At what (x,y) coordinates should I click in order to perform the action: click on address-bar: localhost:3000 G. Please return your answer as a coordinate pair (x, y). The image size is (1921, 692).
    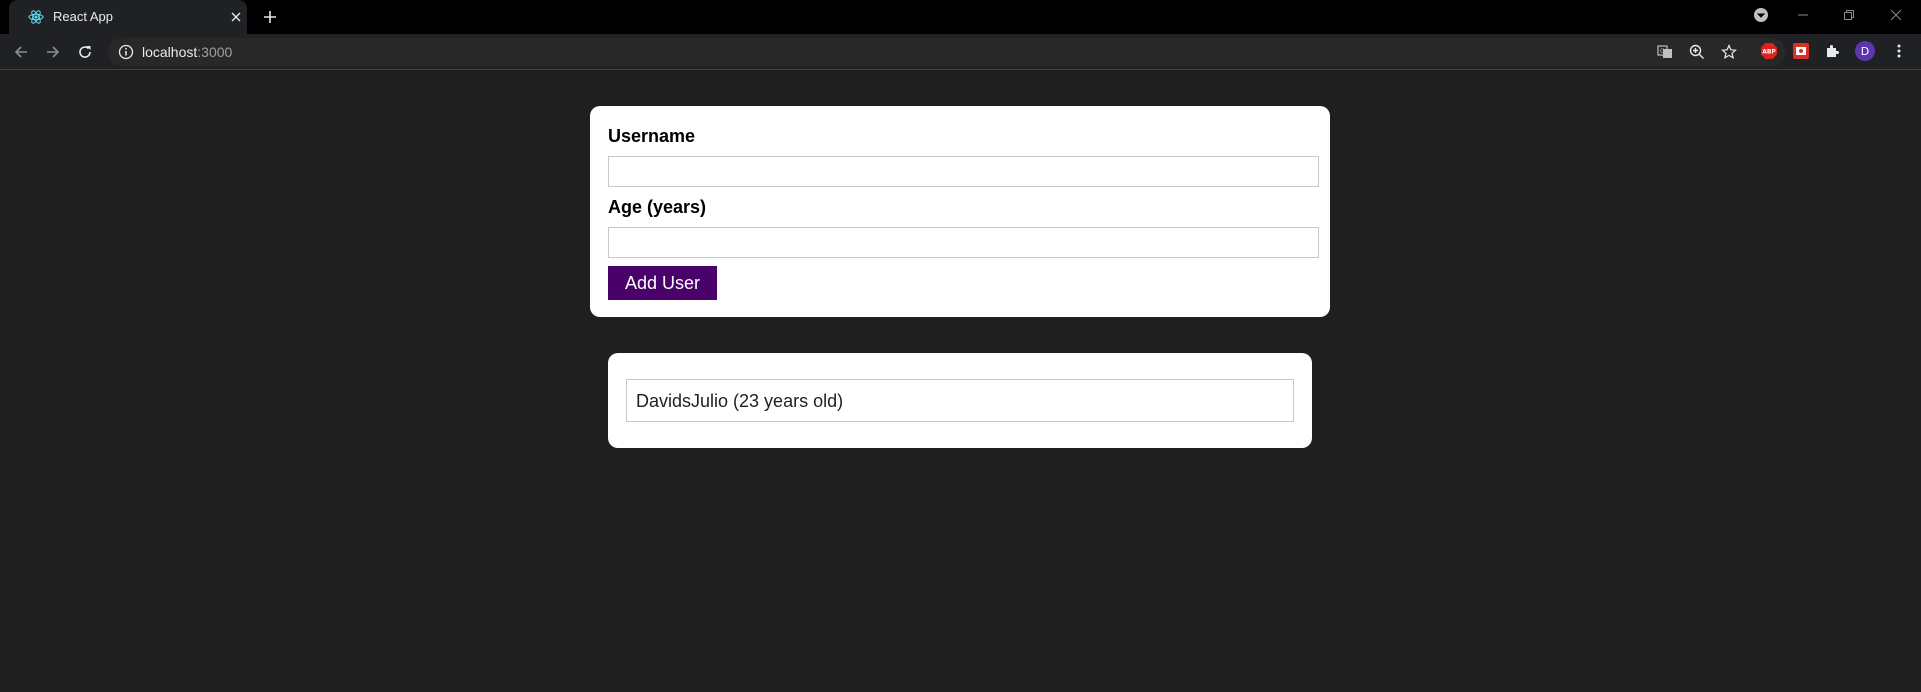
    Looking at the image, I should click on (947, 52).